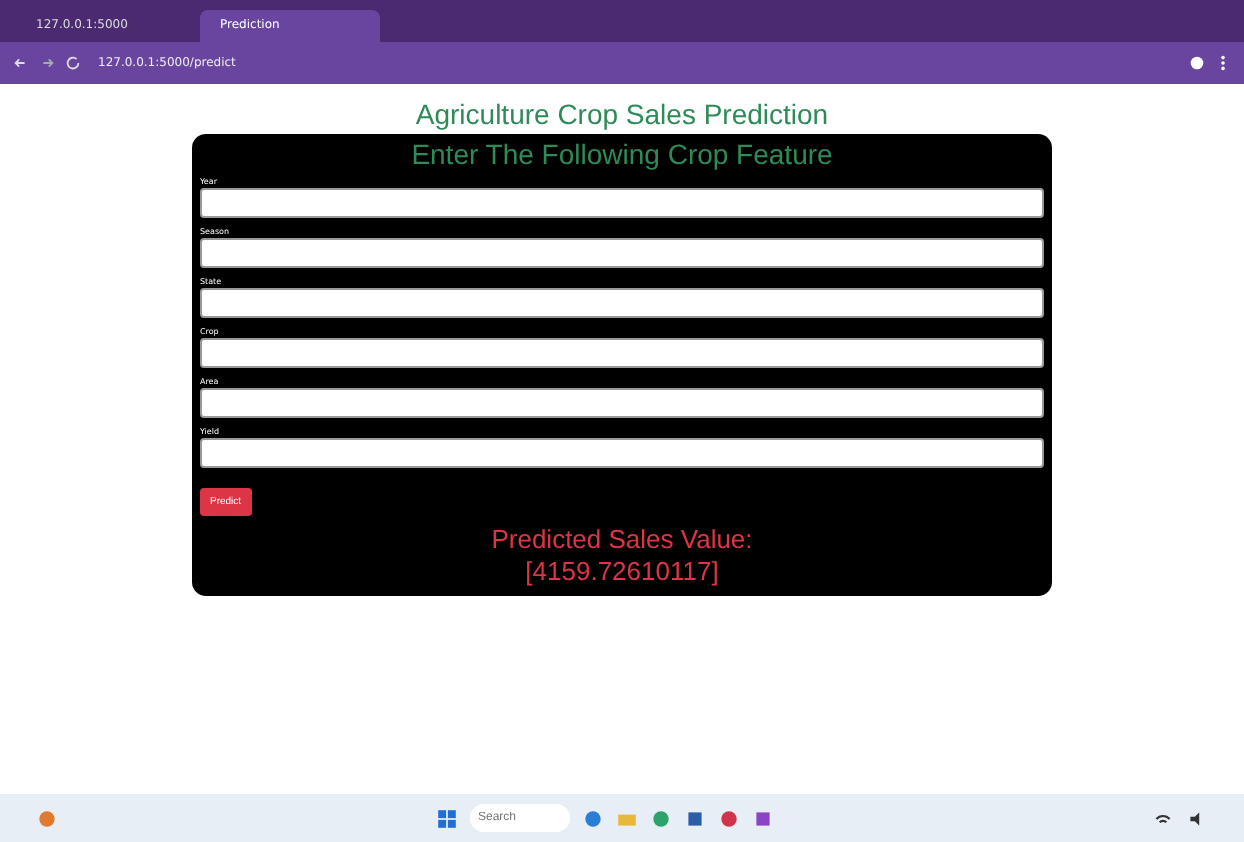  What do you see at coordinates (622, 114) in the screenshot?
I see `page-title: Agriculture Crop Sales Prediction` at bounding box center [622, 114].